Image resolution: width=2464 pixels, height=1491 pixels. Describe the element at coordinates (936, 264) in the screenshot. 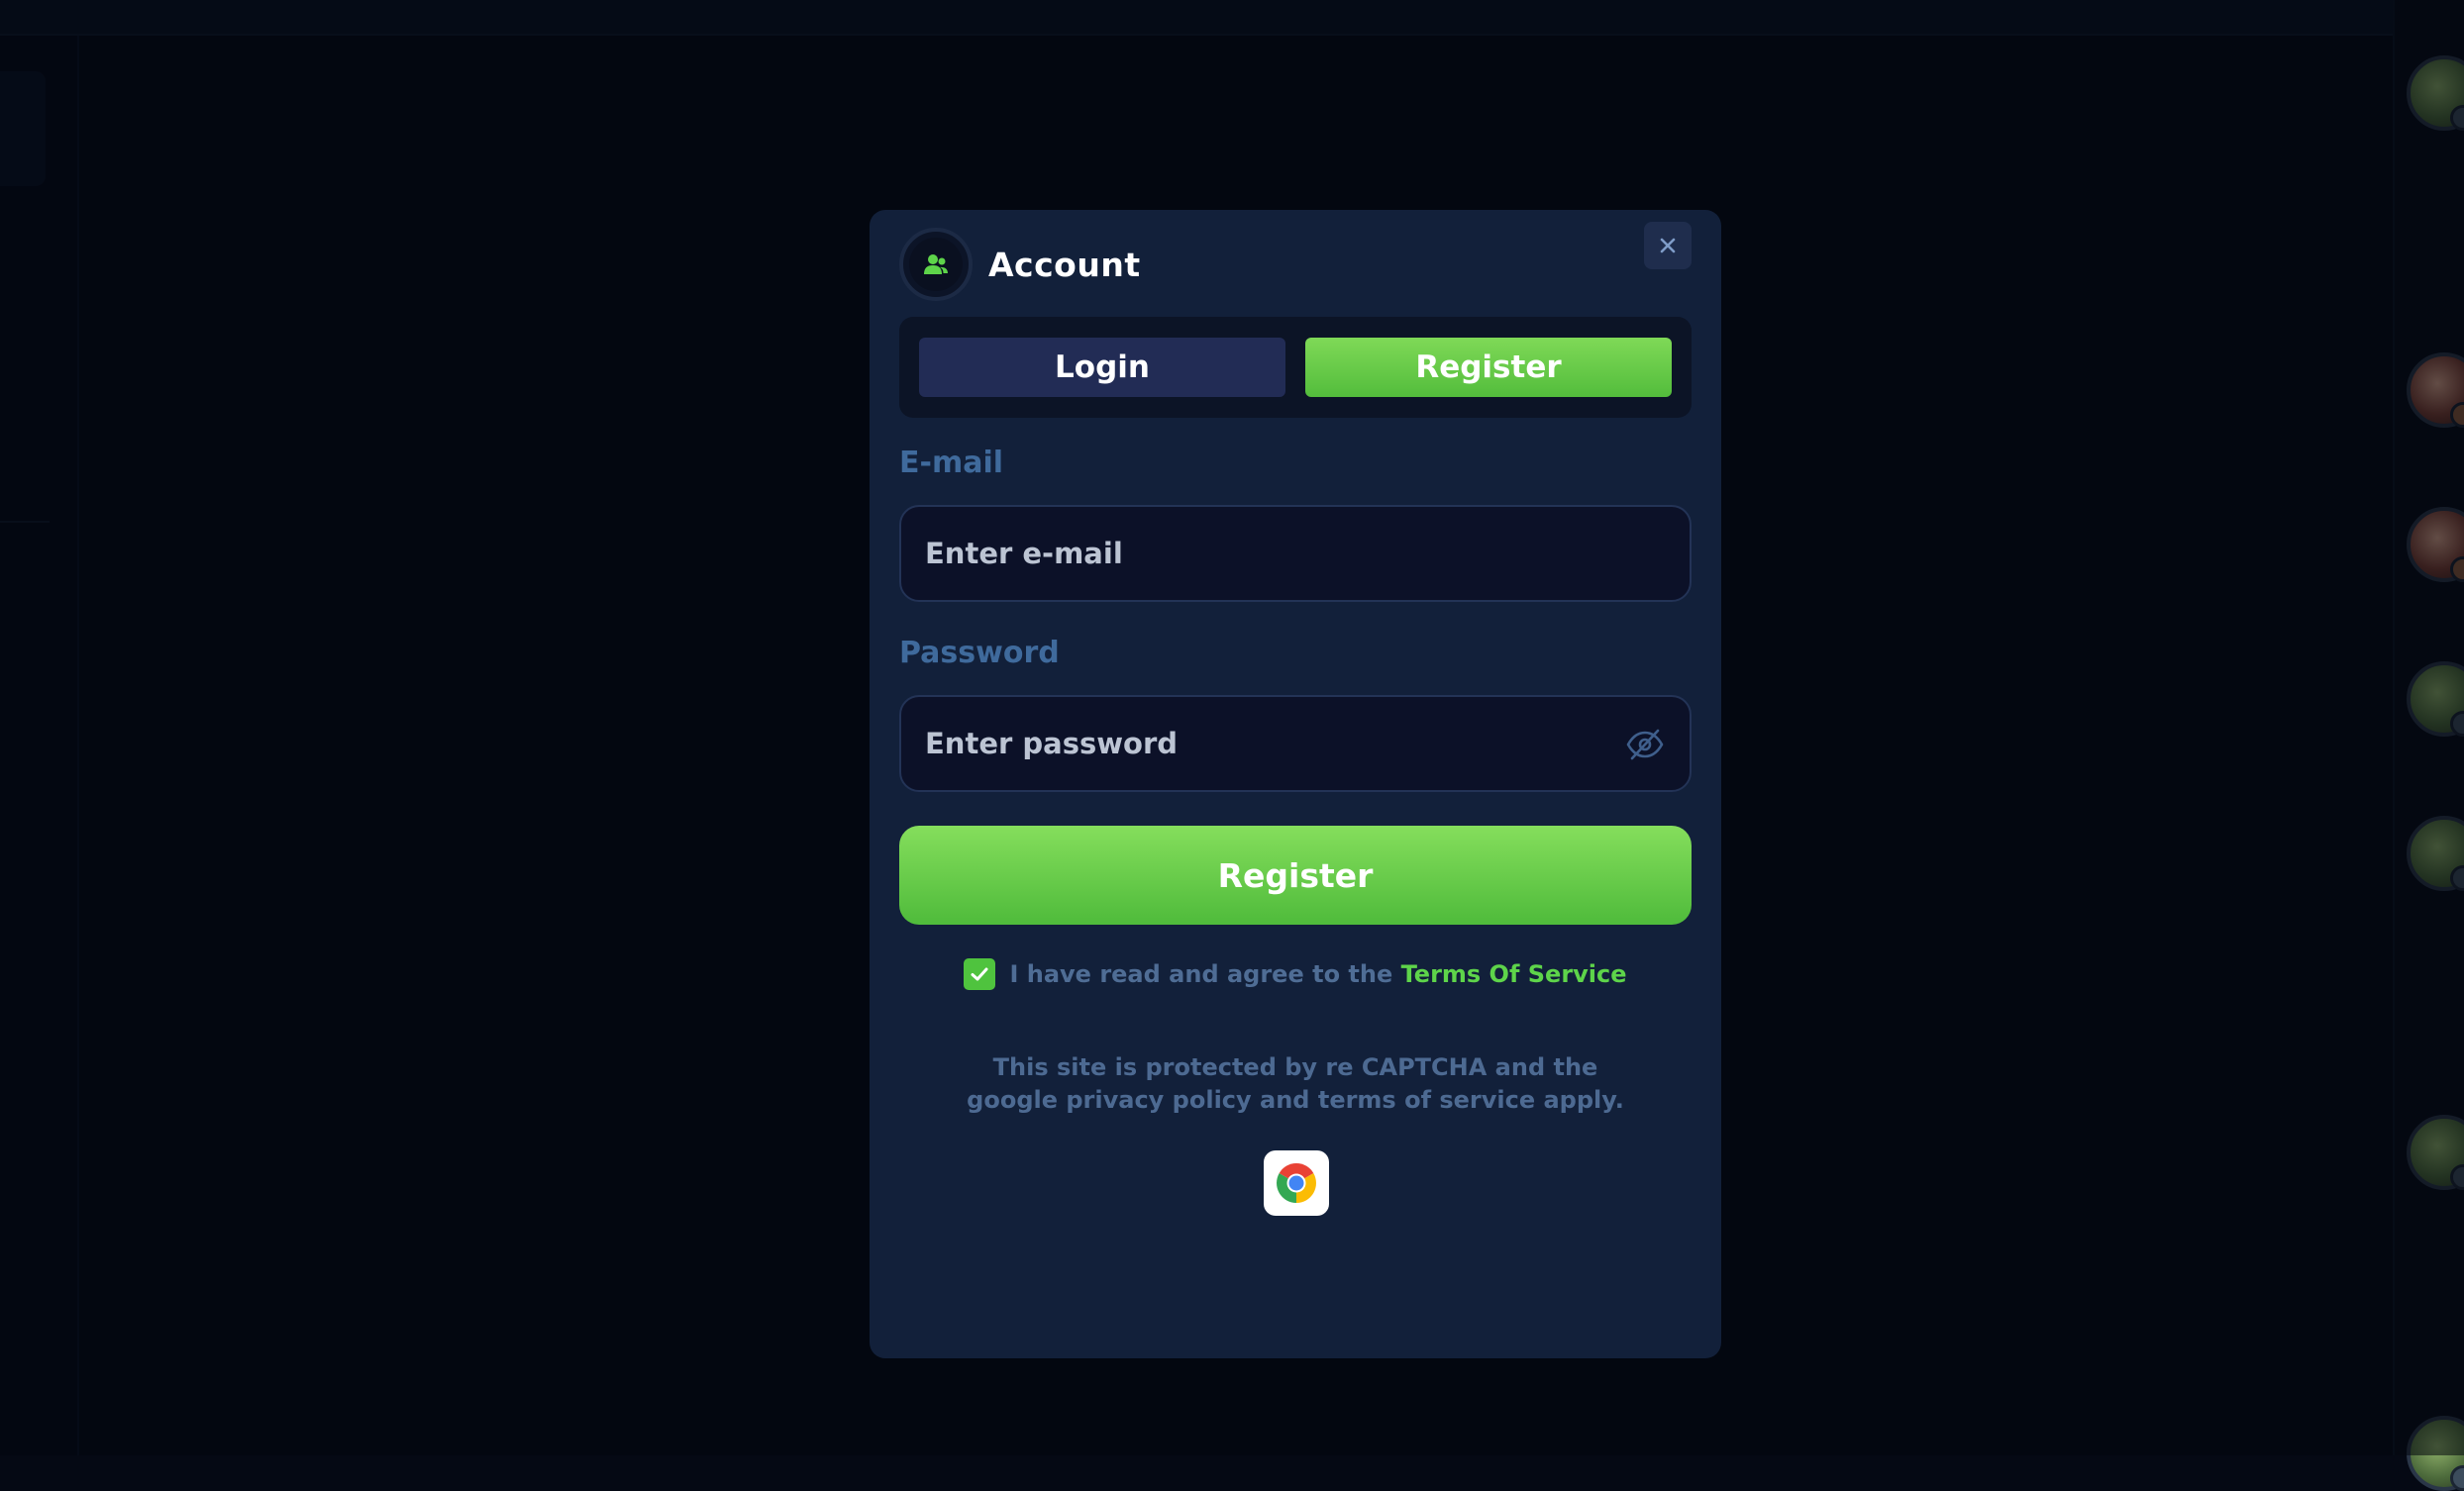

I see `users-icon` at that location.